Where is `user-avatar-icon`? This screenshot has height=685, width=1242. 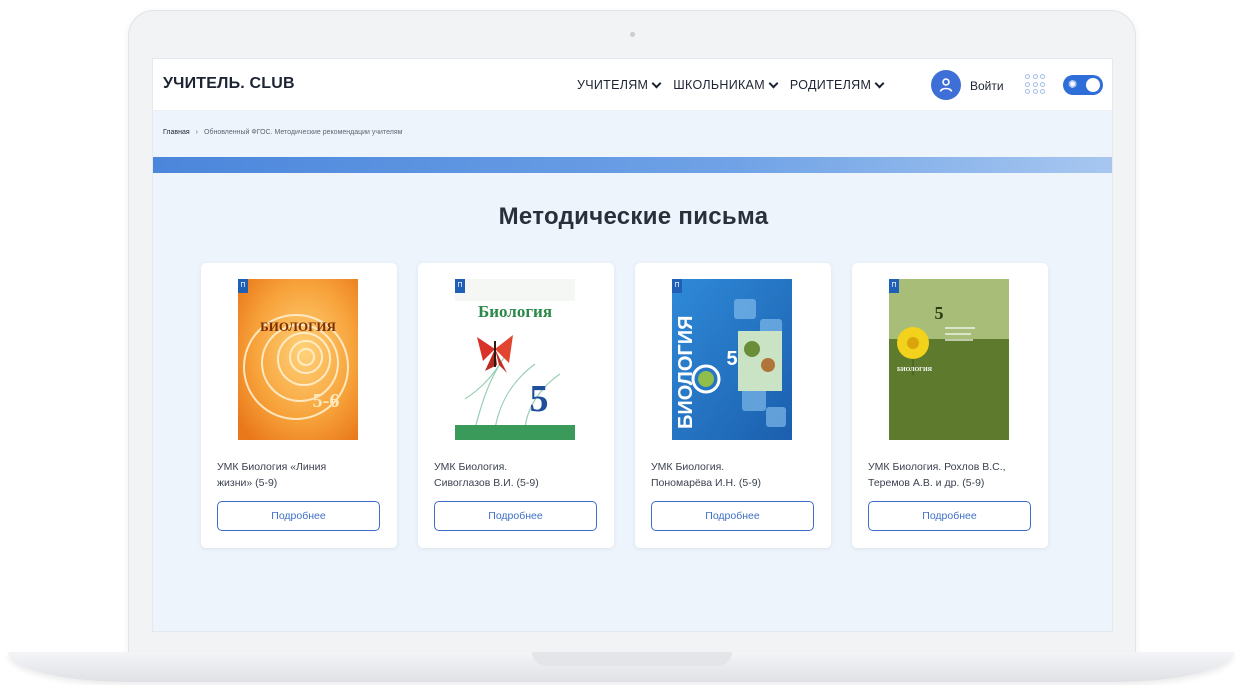
user-avatar-icon is located at coordinates (946, 85).